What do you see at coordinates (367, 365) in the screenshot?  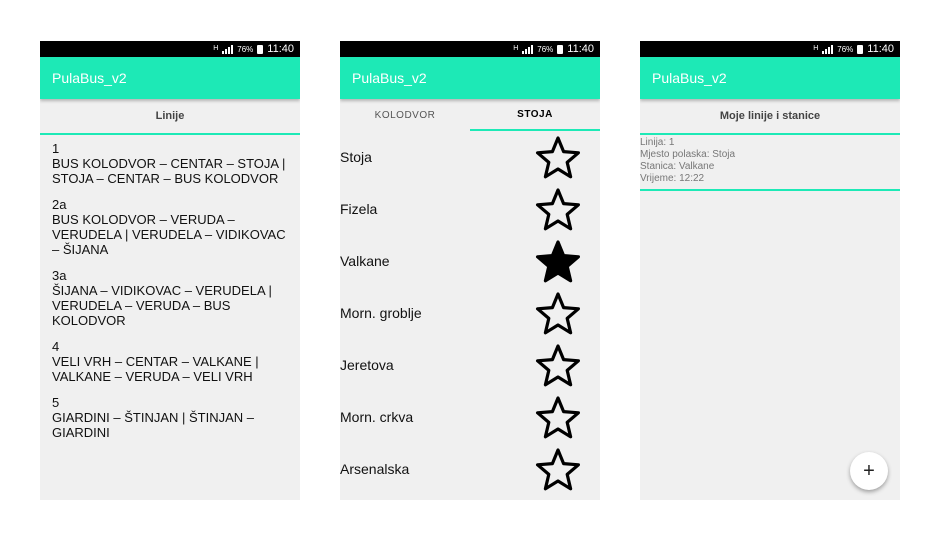 I see `station-name: Jeretova` at bounding box center [367, 365].